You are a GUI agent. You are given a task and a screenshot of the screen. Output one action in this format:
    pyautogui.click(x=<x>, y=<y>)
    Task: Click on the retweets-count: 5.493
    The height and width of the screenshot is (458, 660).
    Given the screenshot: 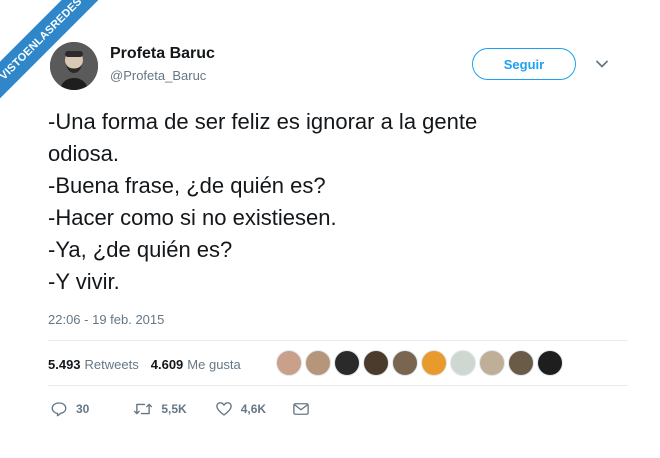 What is the action you would take?
    pyautogui.click(x=64, y=364)
    